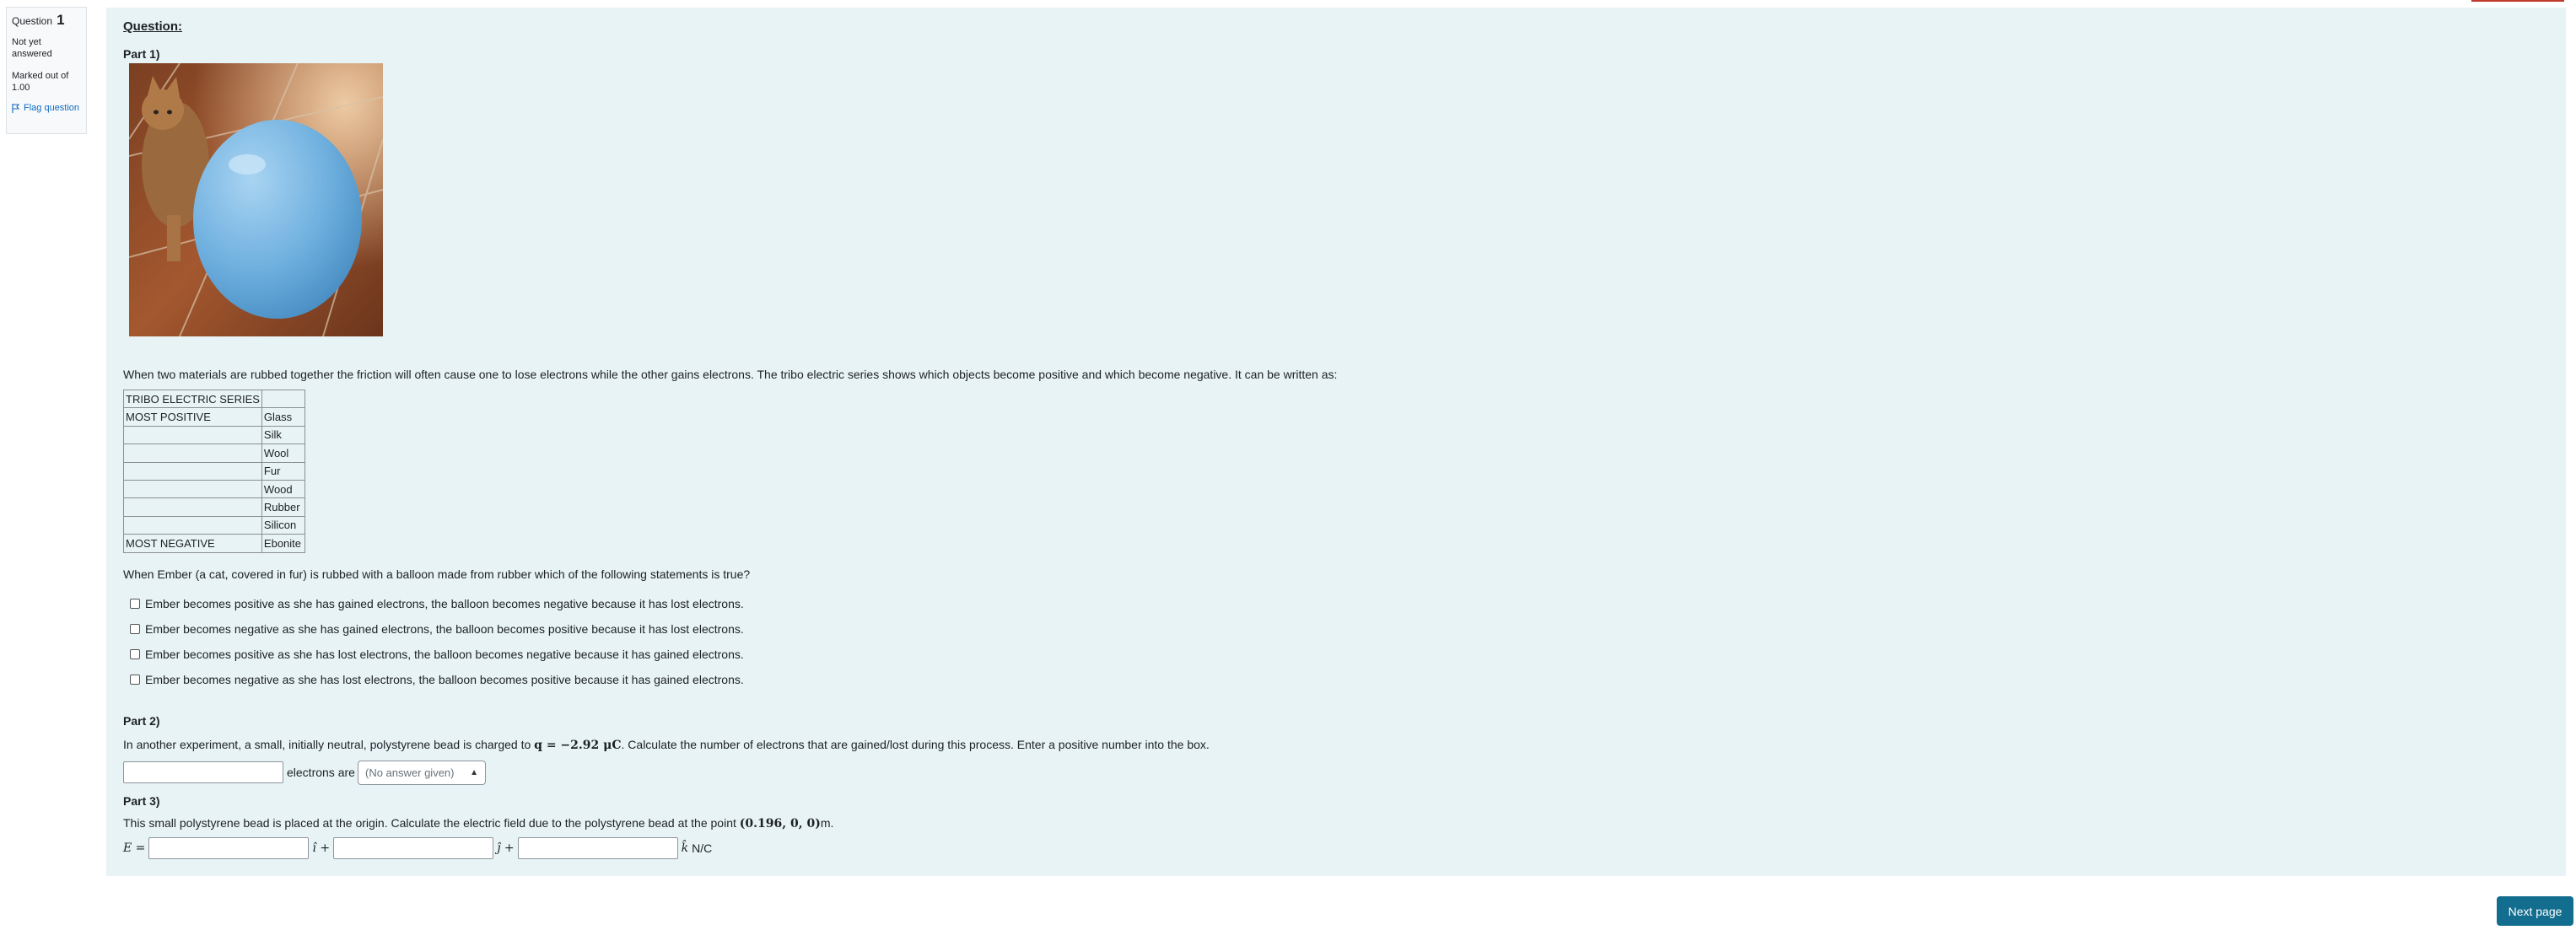 The height and width of the screenshot is (930, 2576). What do you see at coordinates (40, 82) in the screenshot?
I see `question-grade: Marked out of 1.00` at bounding box center [40, 82].